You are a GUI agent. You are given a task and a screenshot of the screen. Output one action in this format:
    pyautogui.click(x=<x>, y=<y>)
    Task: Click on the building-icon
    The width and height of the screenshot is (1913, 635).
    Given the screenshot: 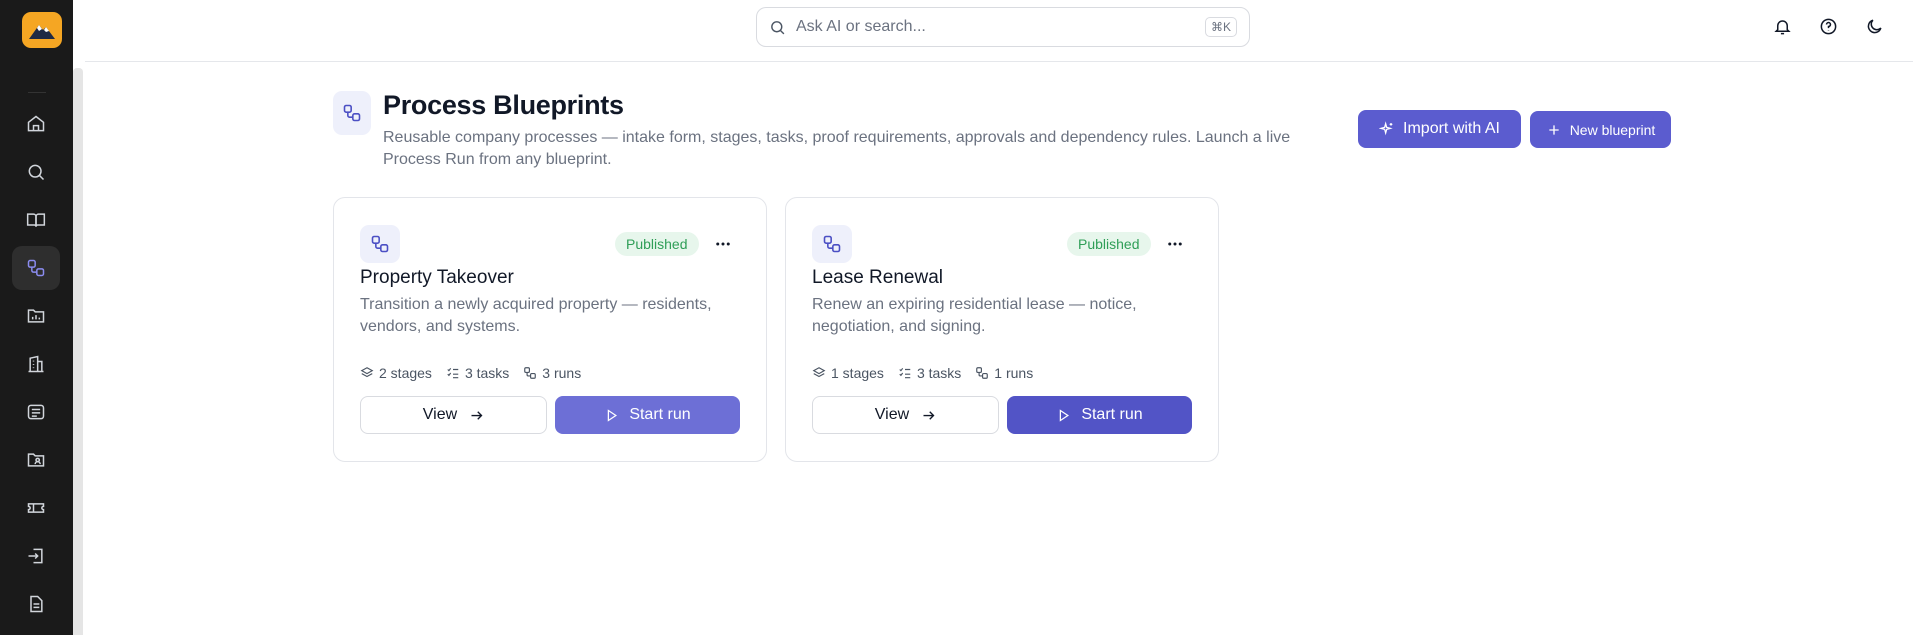 What is the action you would take?
    pyautogui.click(x=36, y=364)
    